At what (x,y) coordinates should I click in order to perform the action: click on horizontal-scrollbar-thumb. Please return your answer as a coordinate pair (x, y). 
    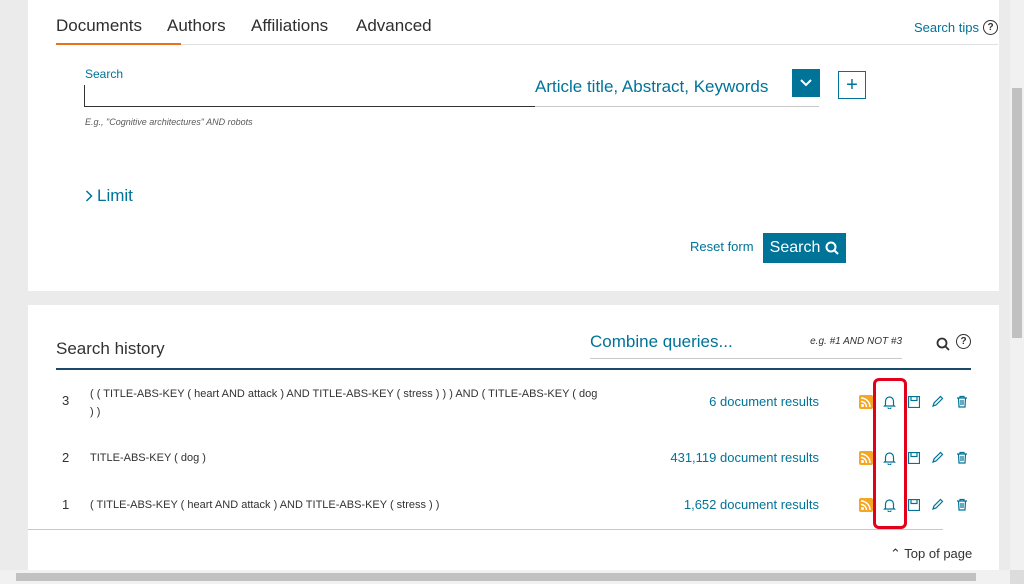
    Looking at the image, I should click on (496, 577).